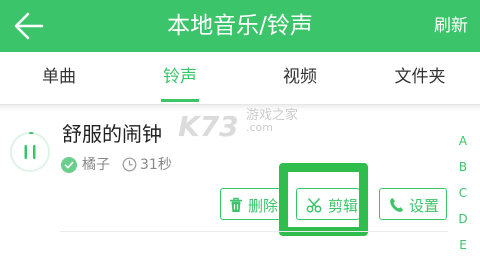 The width and height of the screenshot is (480, 258). What do you see at coordinates (463, 245) in the screenshot?
I see `index-letter-e: E` at bounding box center [463, 245].